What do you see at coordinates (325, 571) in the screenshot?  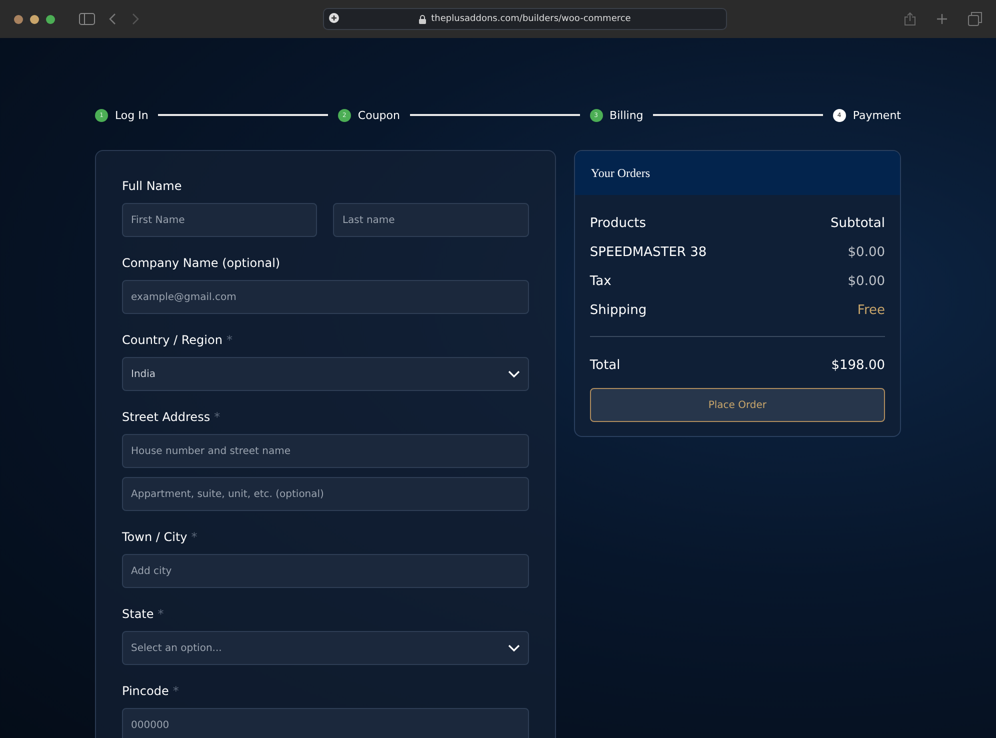 I see `input-field: Add city` at bounding box center [325, 571].